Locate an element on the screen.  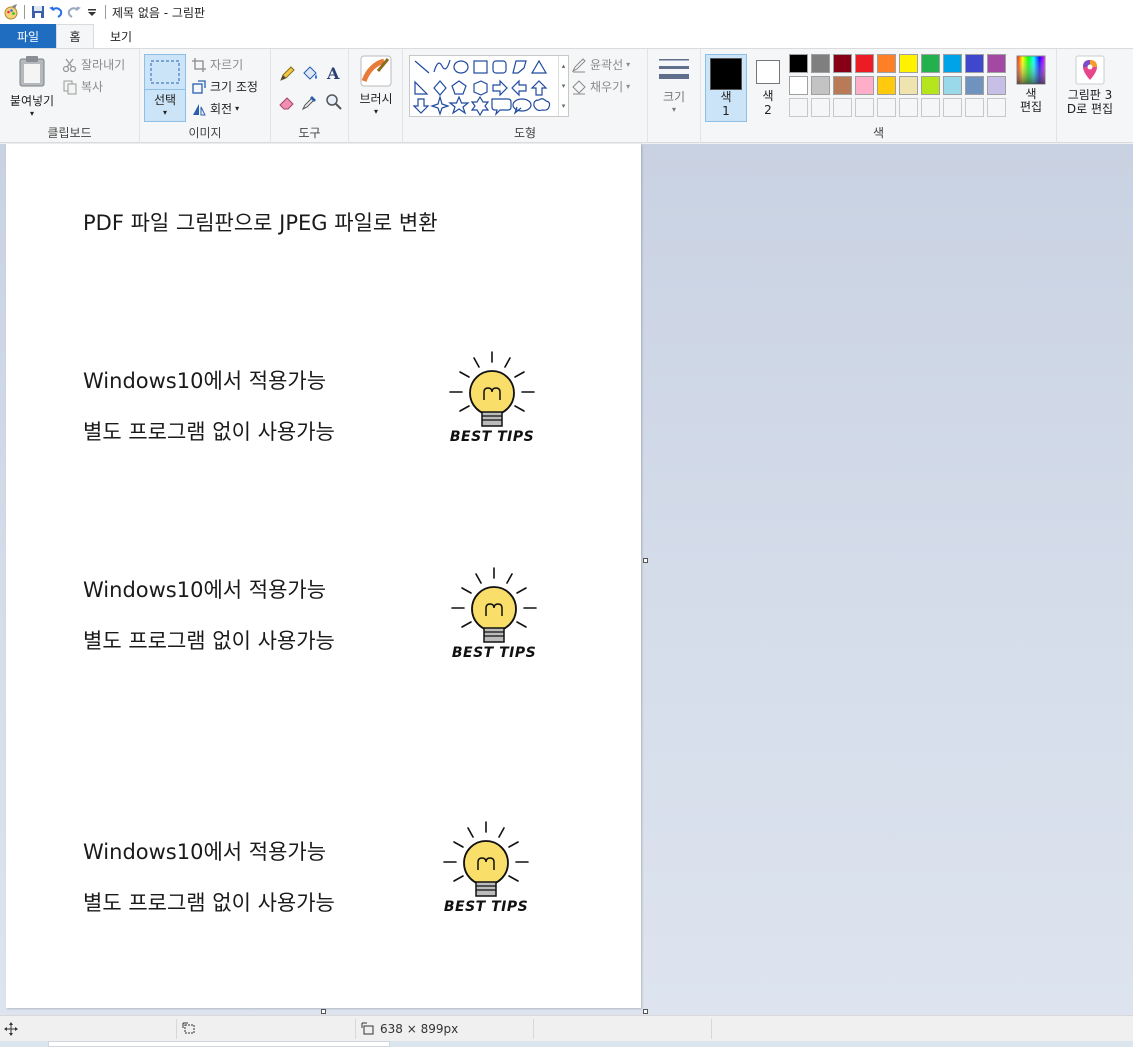
right-triangle-shape-icon is located at coordinates (421, 87).